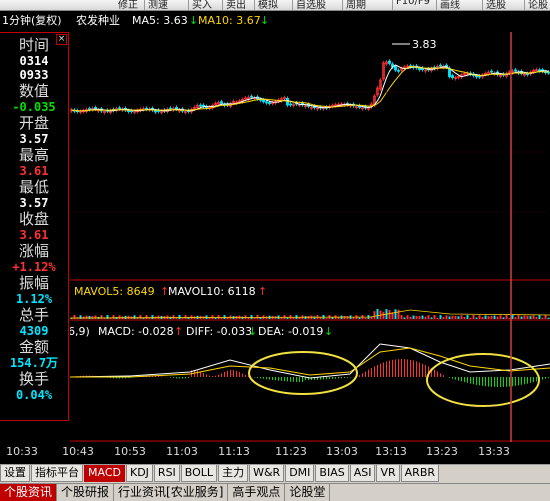 This screenshot has width=550, height=501. I want to click on toolbar-item: 买入, so click(202, 5).